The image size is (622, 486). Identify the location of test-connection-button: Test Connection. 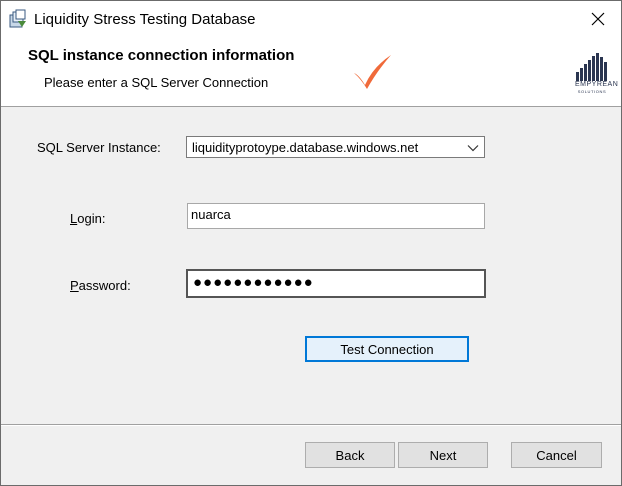
(387, 349).